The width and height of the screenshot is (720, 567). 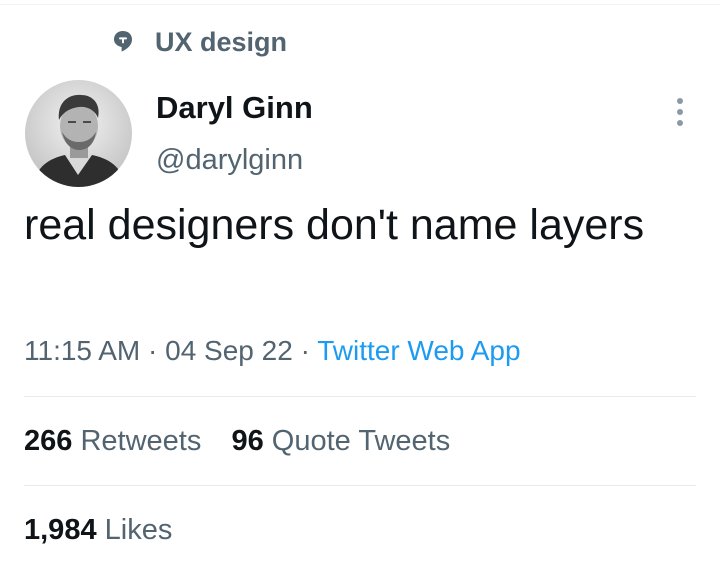 I want to click on likes-stats: 1,984 Likes, so click(x=98, y=530).